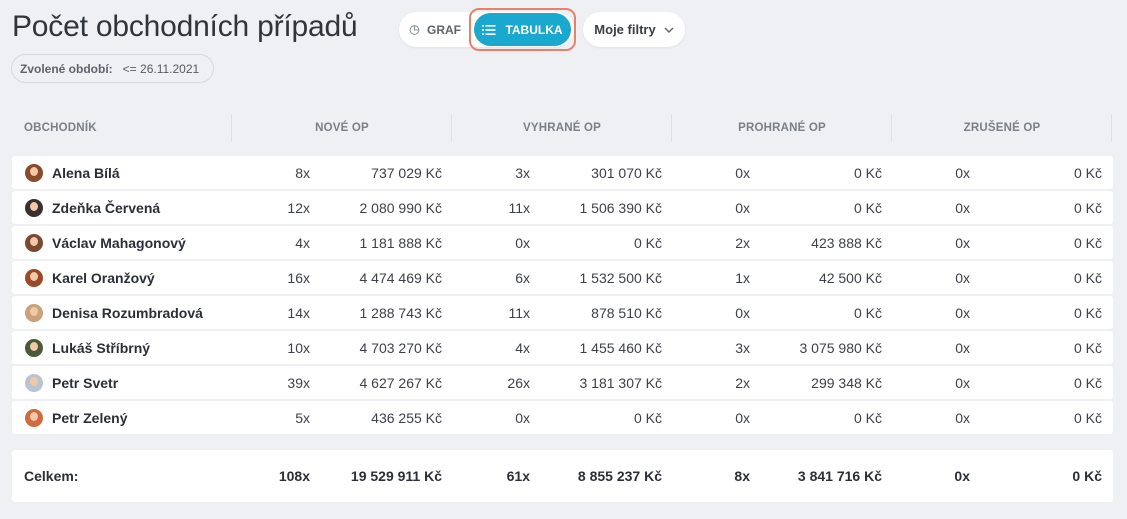  I want to click on lost-count: 3x, so click(742, 347).